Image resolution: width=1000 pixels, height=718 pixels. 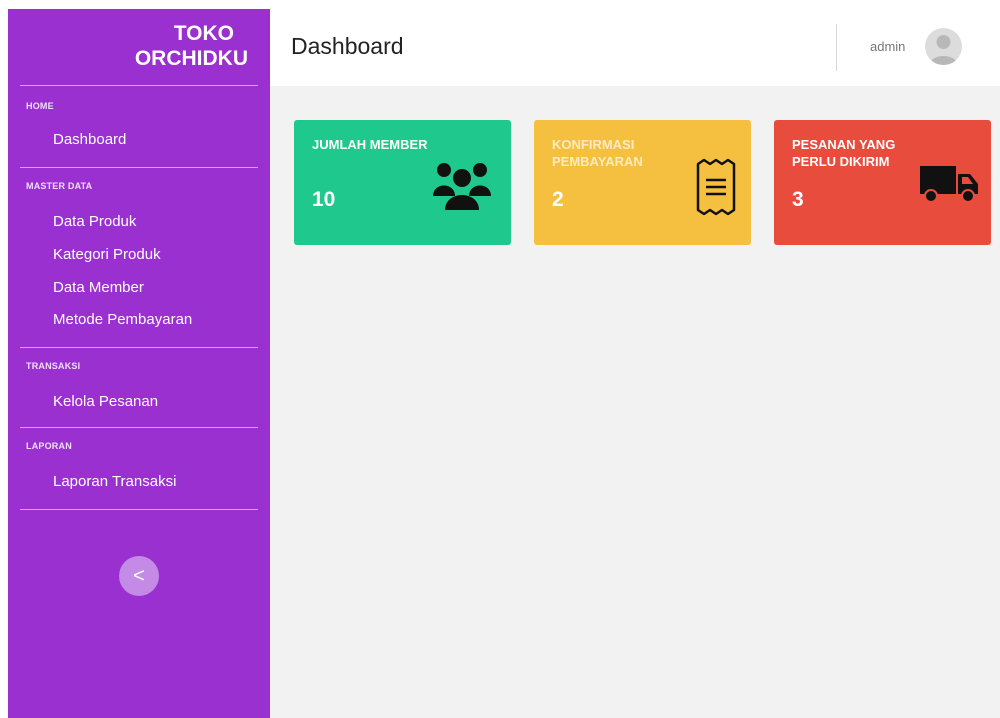 What do you see at coordinates (191, 58) in the screenshot?
I see `brand-line-2: ORCHIDKU` at bounding box center [191, 58].